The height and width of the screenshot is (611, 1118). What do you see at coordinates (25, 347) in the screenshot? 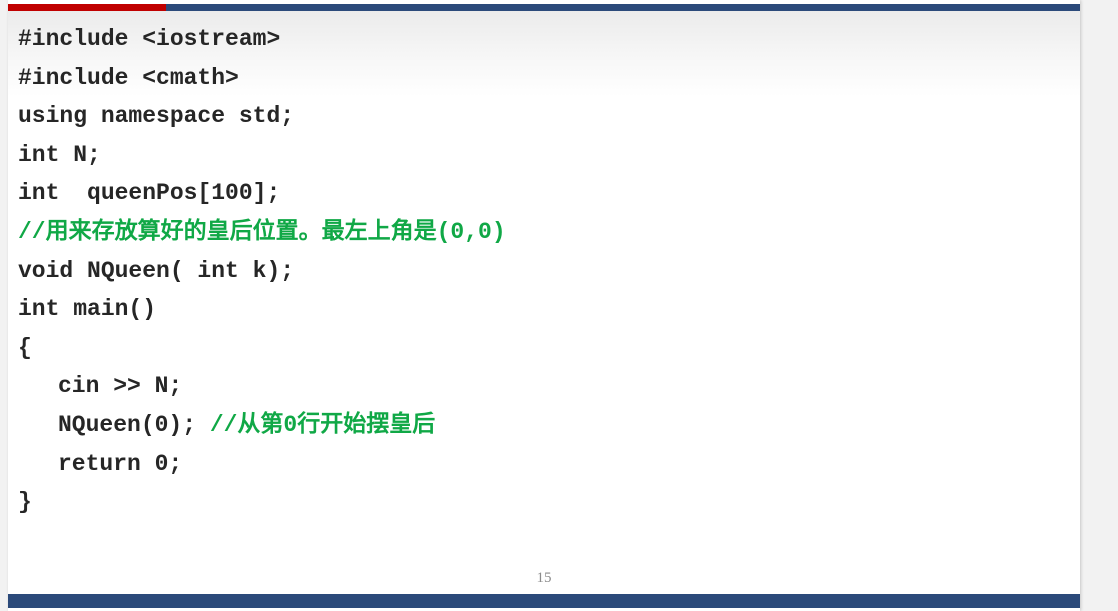
I see `code-line-open-brace: {` at bounding box center [25, 347].